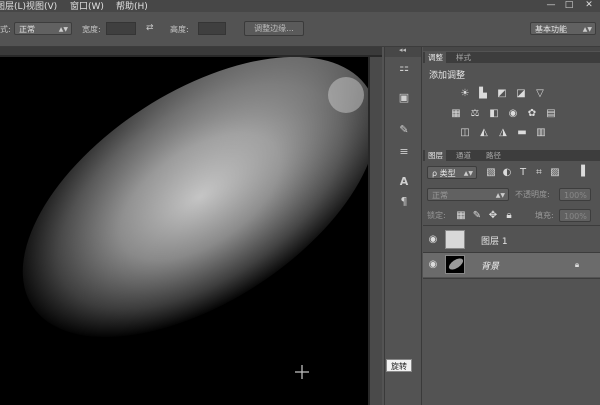 This screenshot has width=600, height=405. I want to click on lock-pixels-icon: ✎, so click(477, 215).